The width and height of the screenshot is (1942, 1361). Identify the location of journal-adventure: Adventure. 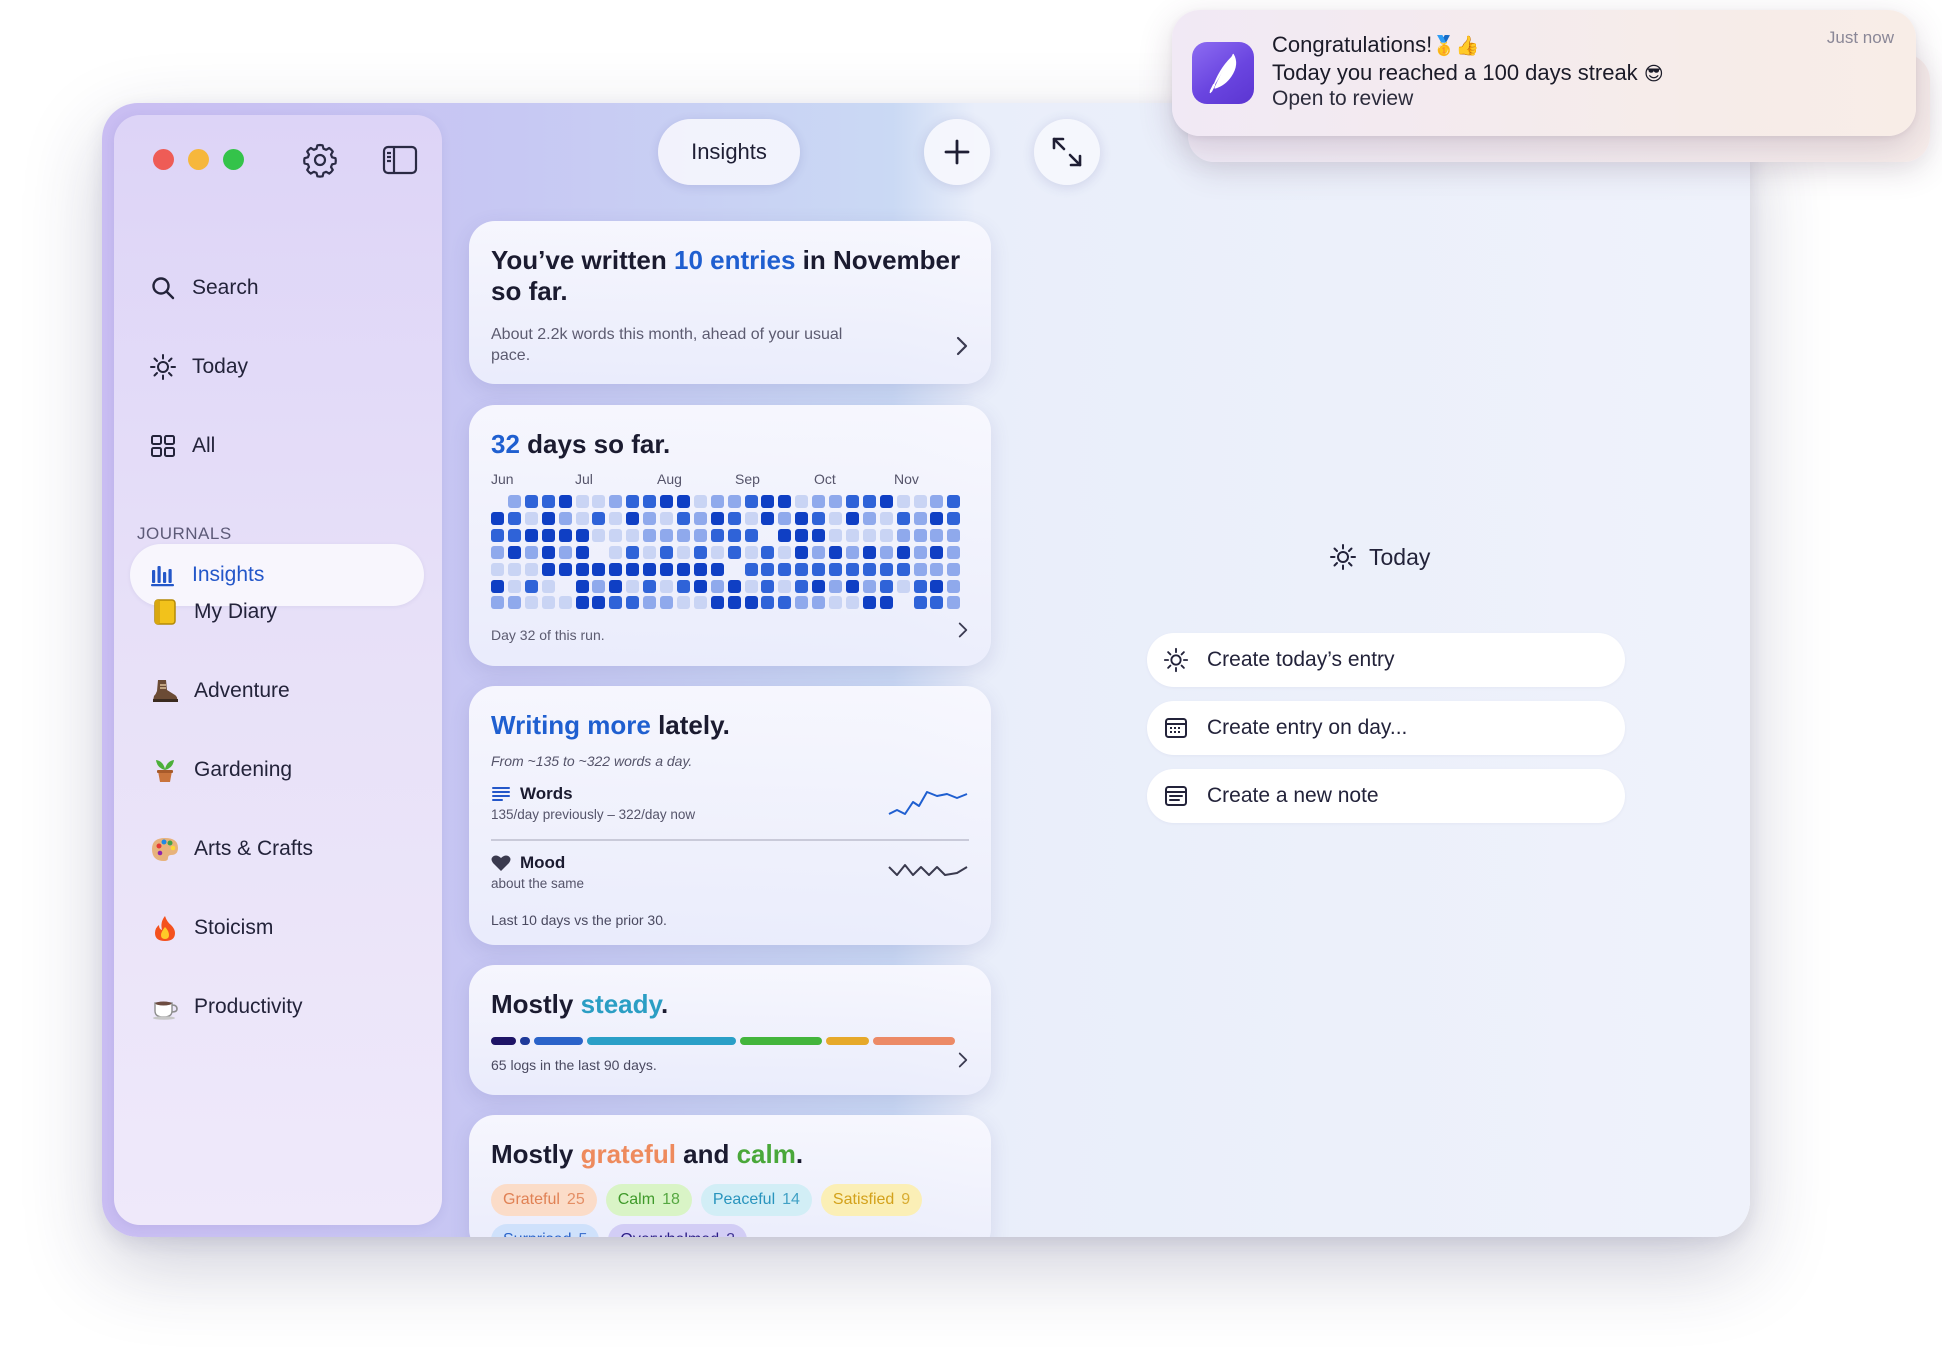
(277, 691).